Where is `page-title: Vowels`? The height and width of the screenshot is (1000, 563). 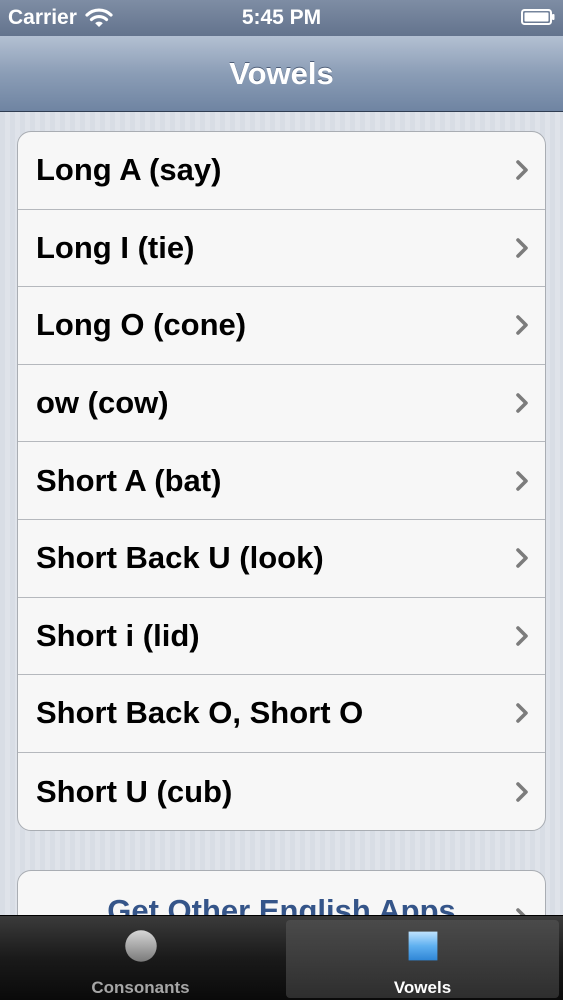
page-title: Vowels is located at coordinates (281, 73).